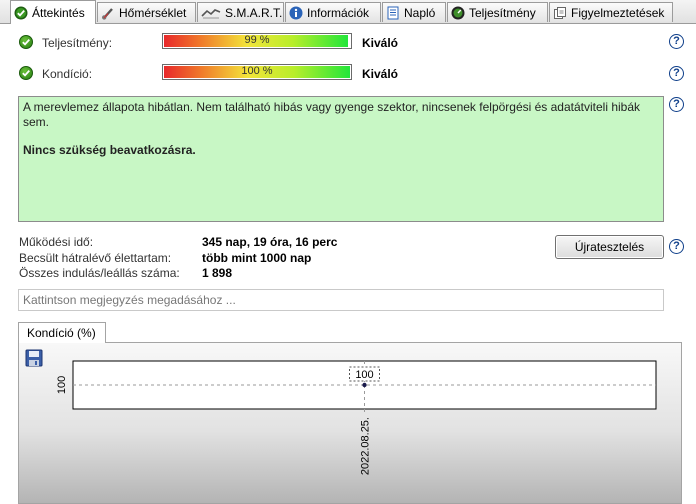 The image size is (696, 504). I want to click on tab-homerseklet: Hőmérséklet, so click(146, 12).